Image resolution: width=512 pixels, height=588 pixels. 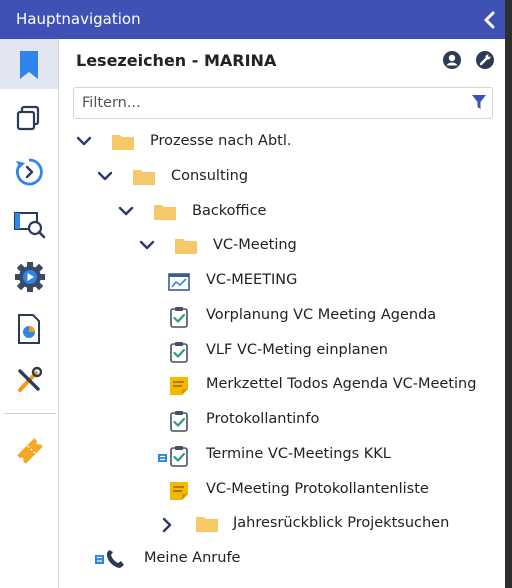 What do you see at coordinates (221, 141) in the screenshot?
I see `tree-label: Prozesse nach Abtl.` at bounding box center [221, 141].